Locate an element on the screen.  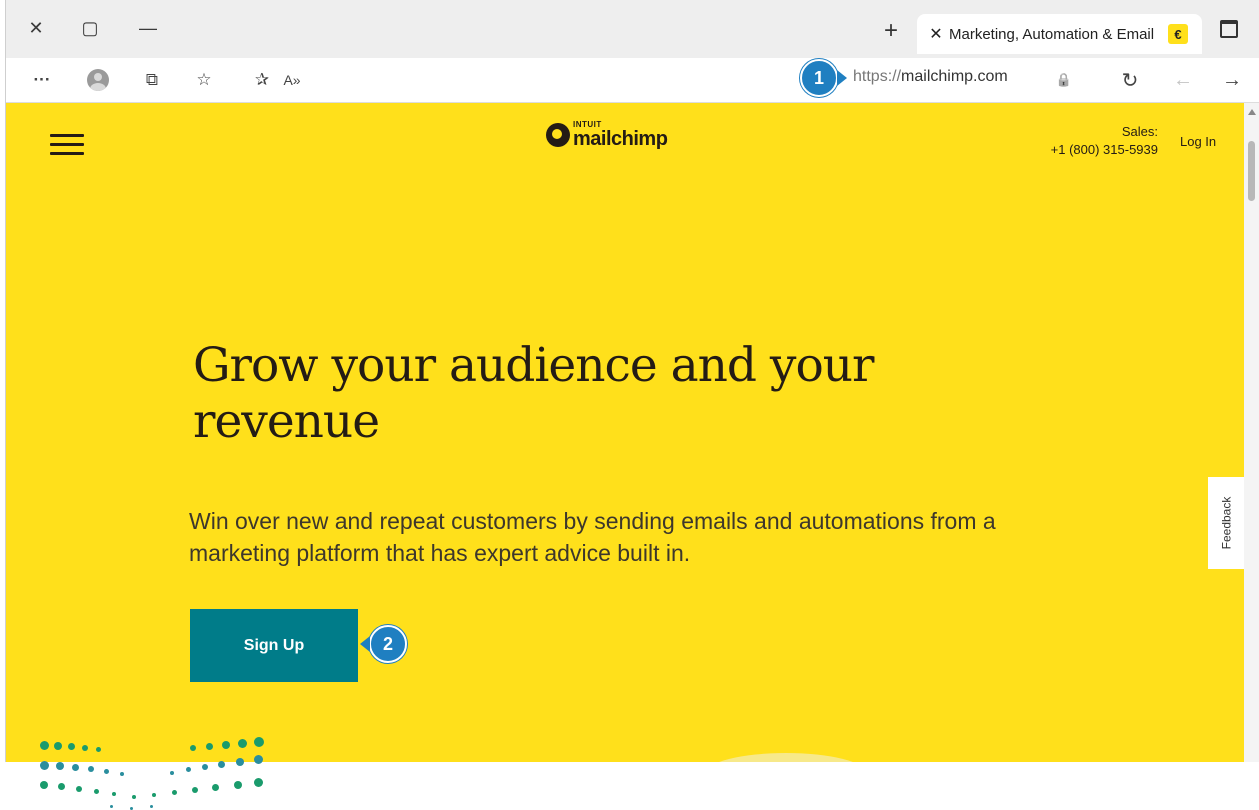
url-host: mailchimp.com is located at coordinates (954, 76).